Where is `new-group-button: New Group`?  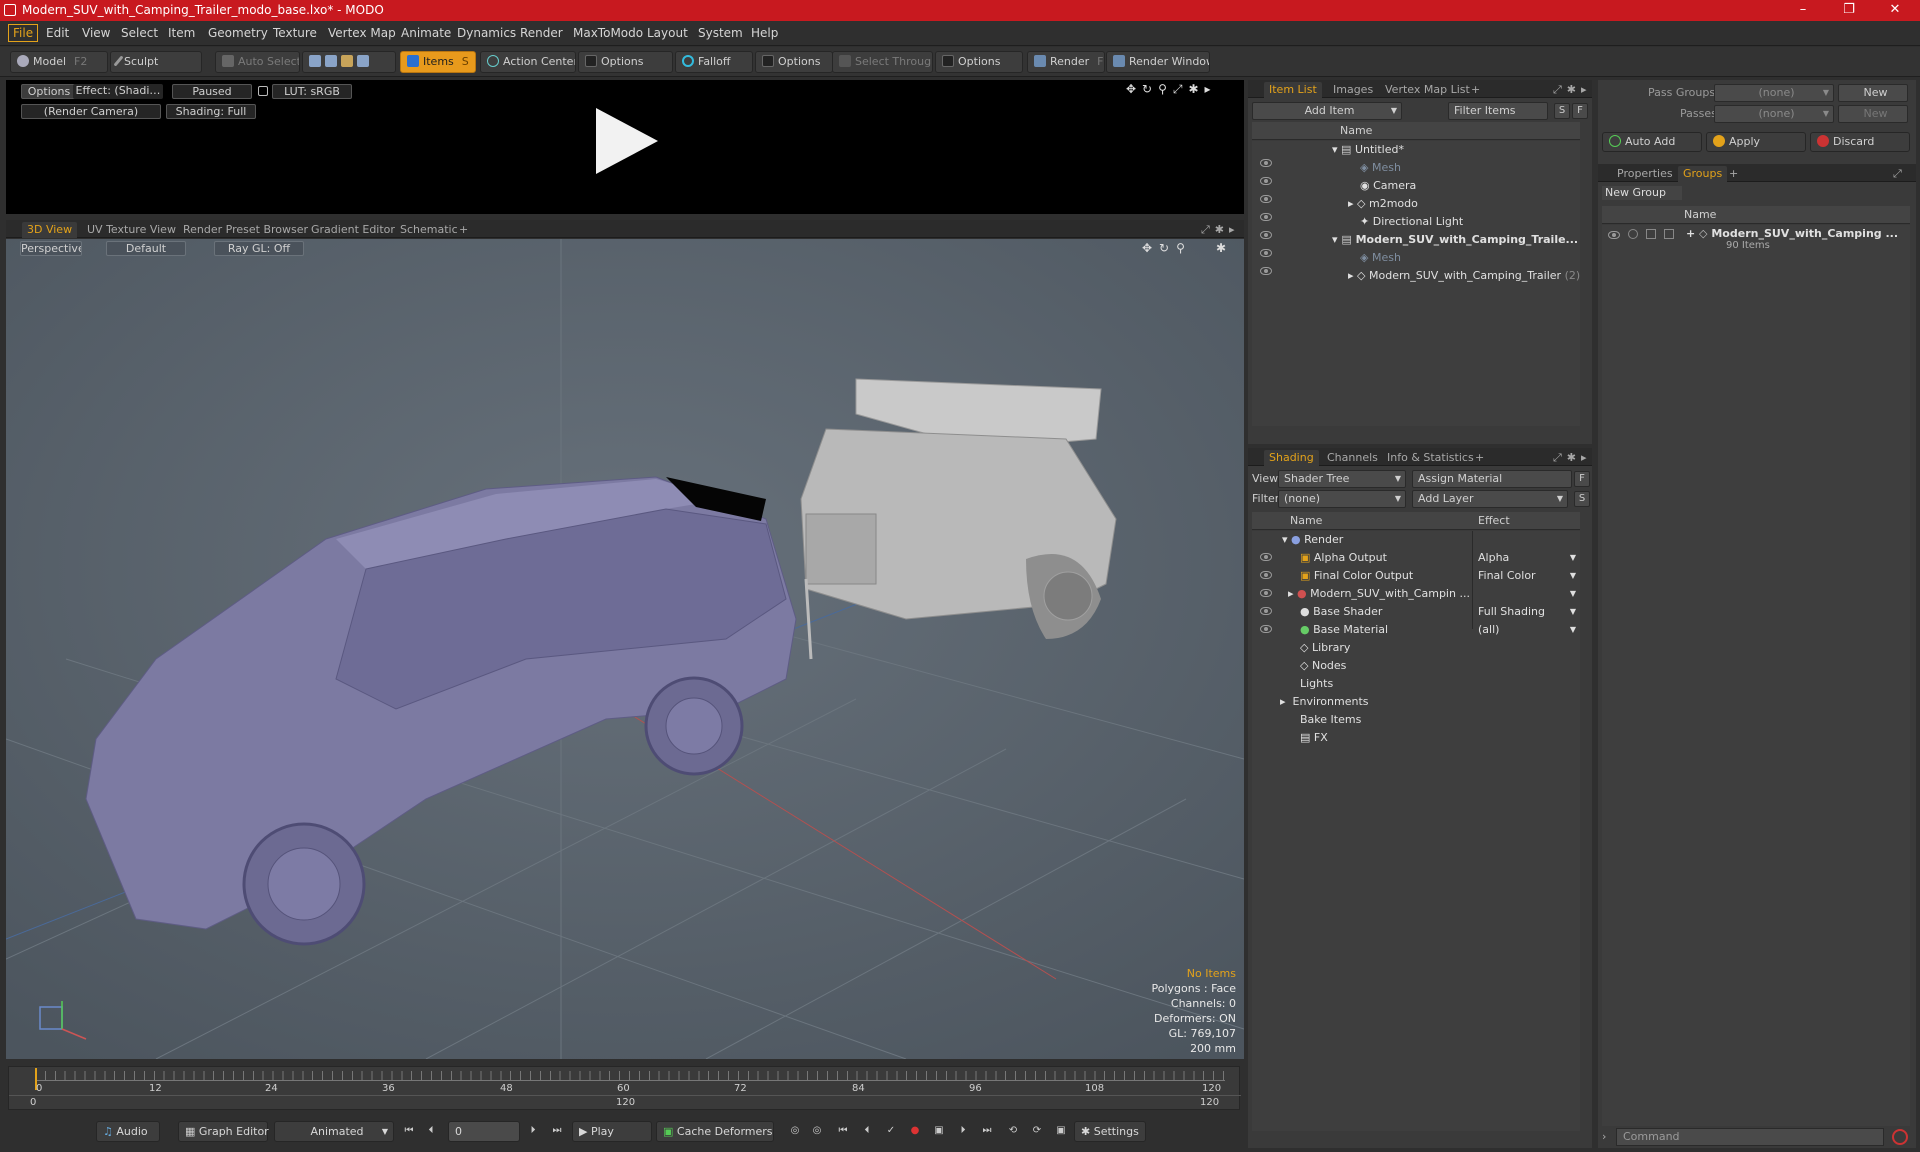
new-group-button: New Group is located at coordinates (1642, 193).